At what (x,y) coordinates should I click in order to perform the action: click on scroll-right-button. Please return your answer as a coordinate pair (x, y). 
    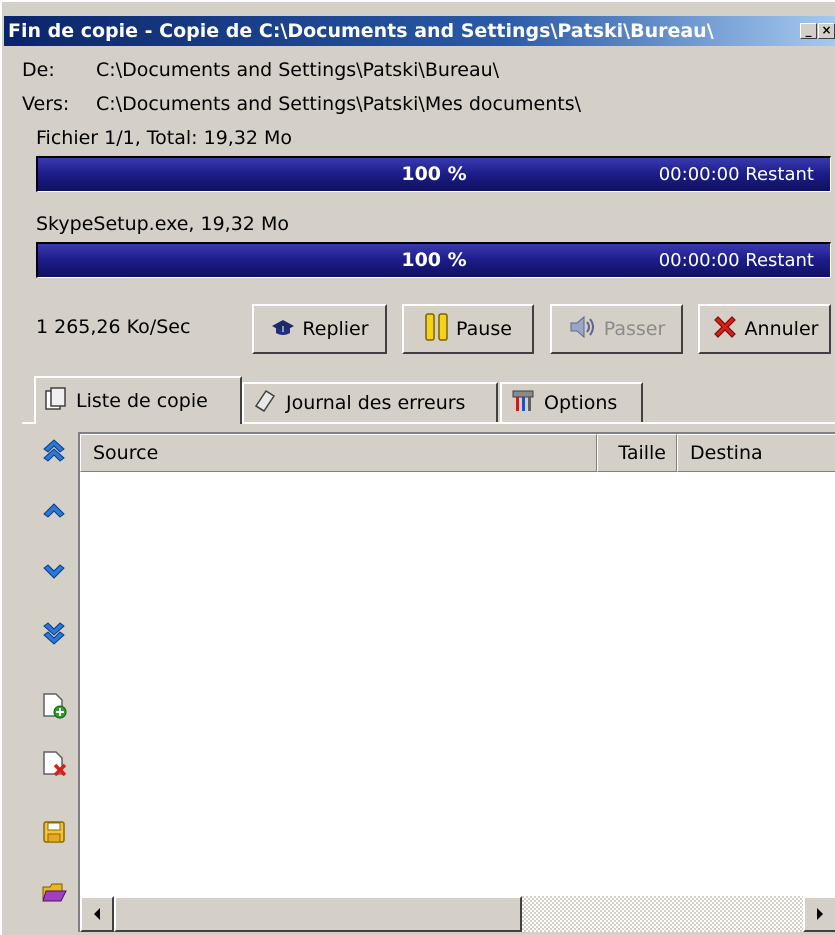
    Looking at the image, I should click on (819, 914).